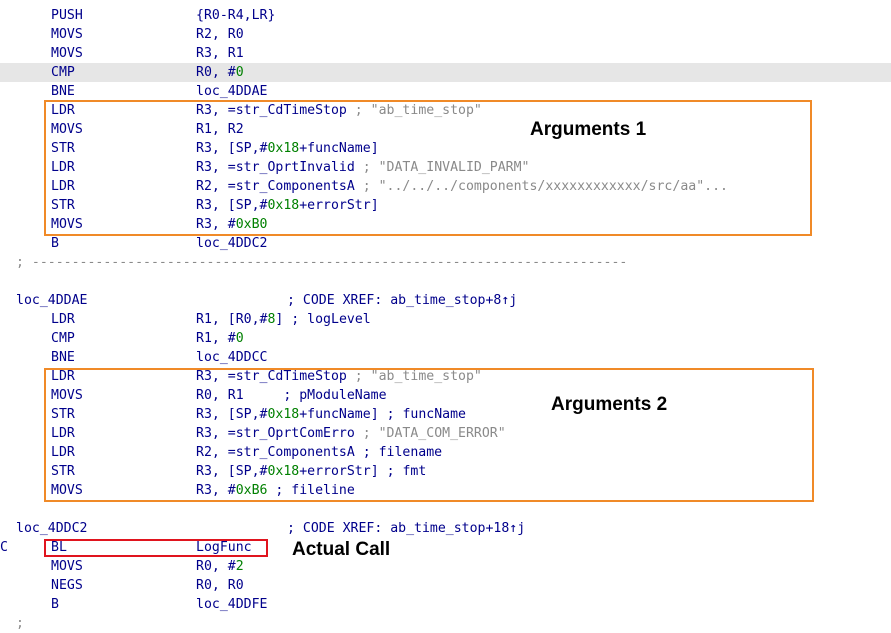  What do you see at coordinates (51, 528) in the screenshot?
I see `code-label: loc_4DDC2` at bounding box center [51, 528].